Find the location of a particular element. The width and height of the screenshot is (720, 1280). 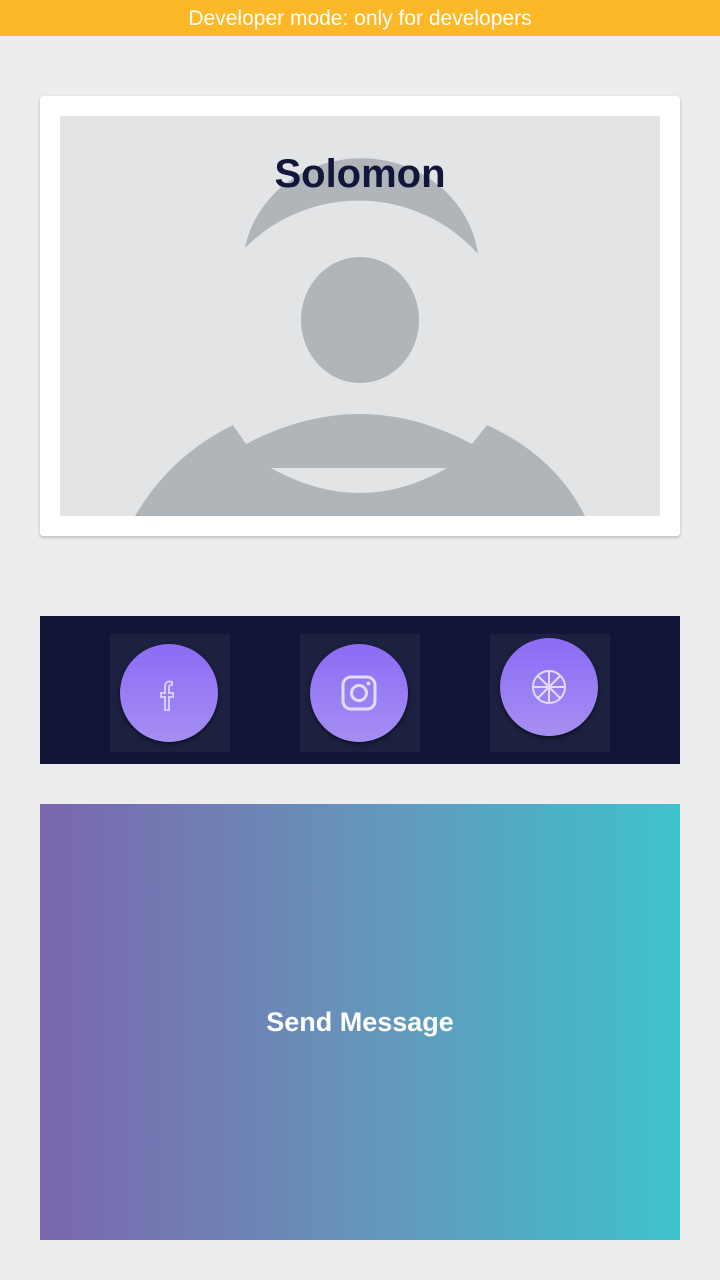

developer-mode-banner: Developer mode: only for developers is located at coordinates (360, 18).